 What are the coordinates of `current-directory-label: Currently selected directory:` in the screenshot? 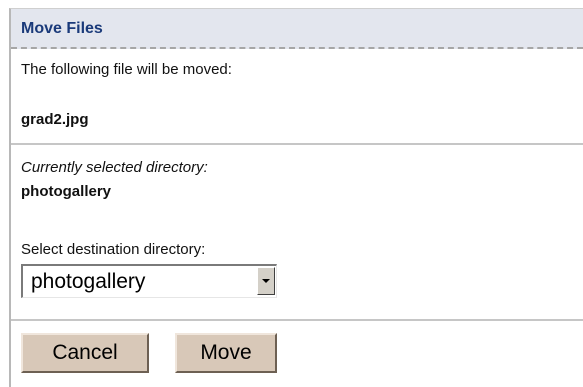 It's located at (114, 167).